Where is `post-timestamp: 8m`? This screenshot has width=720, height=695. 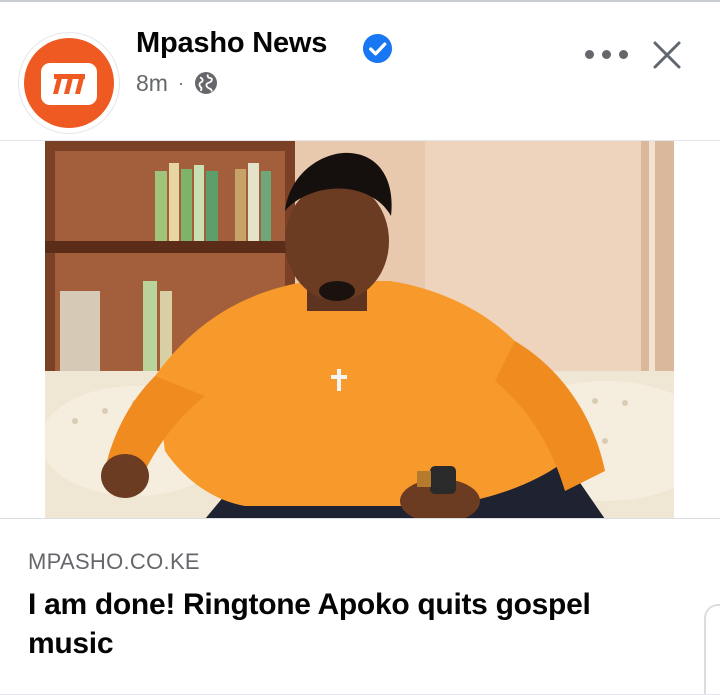
post-timestamp: 8m is located at coordinates (152, 83).